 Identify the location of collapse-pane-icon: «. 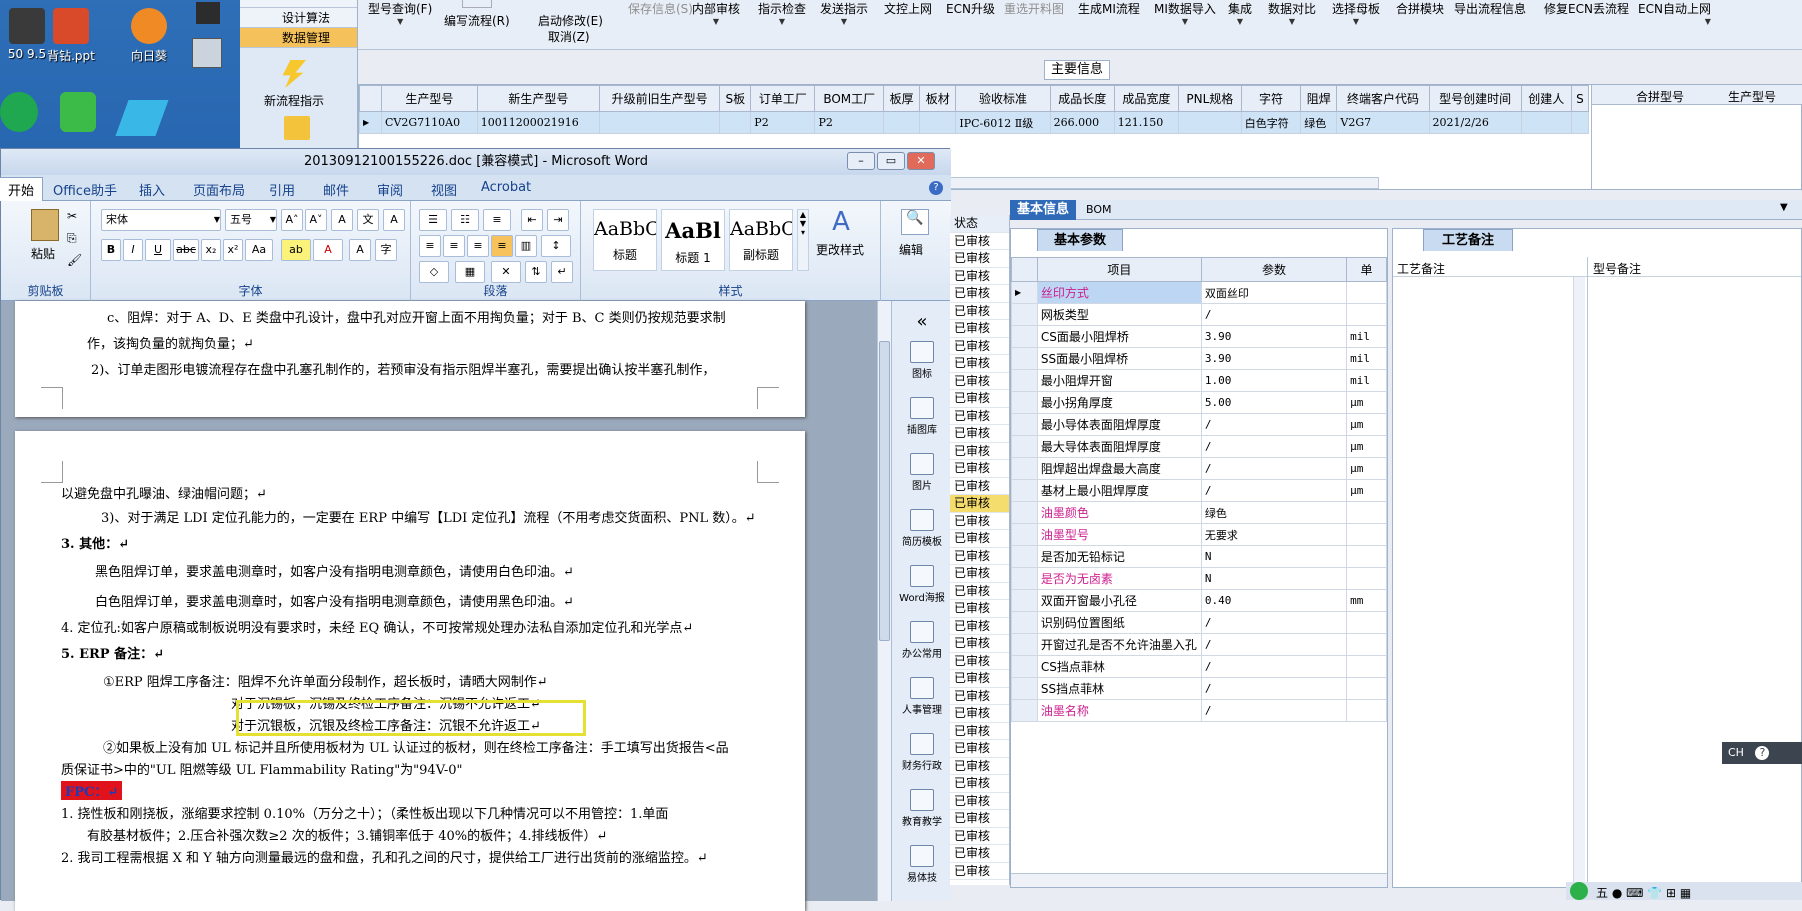
(922, 321).